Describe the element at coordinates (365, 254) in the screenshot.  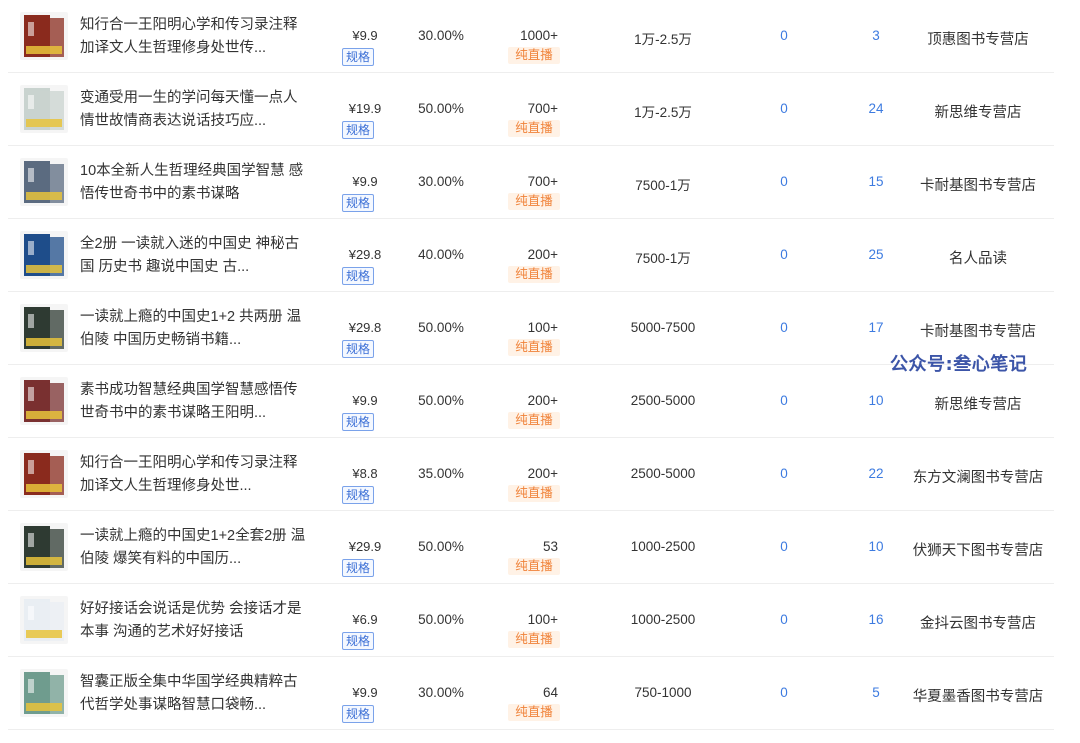
I see `product-price: ¥29.8` at that location.